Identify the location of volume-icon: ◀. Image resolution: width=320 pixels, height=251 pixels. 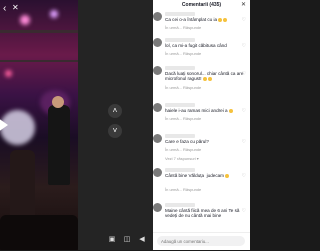
(142, 240).